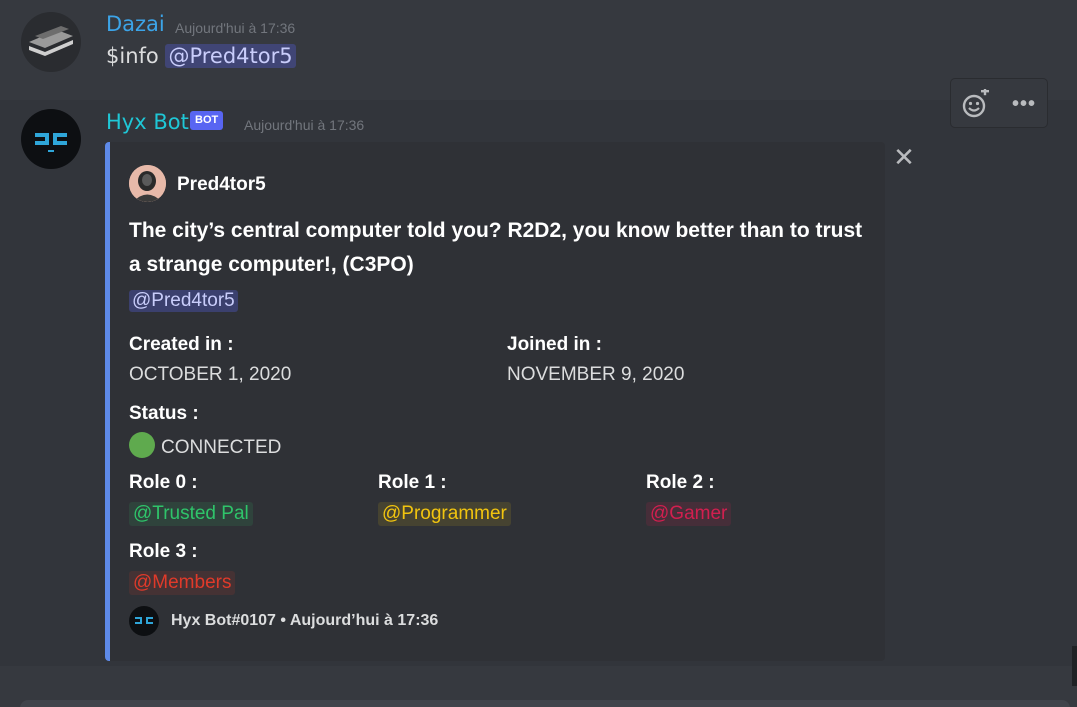  What do you see at coordinates (164, 413) in the screenshot?
I see `field-status-name: Status :` at bounding box center [164, 413].